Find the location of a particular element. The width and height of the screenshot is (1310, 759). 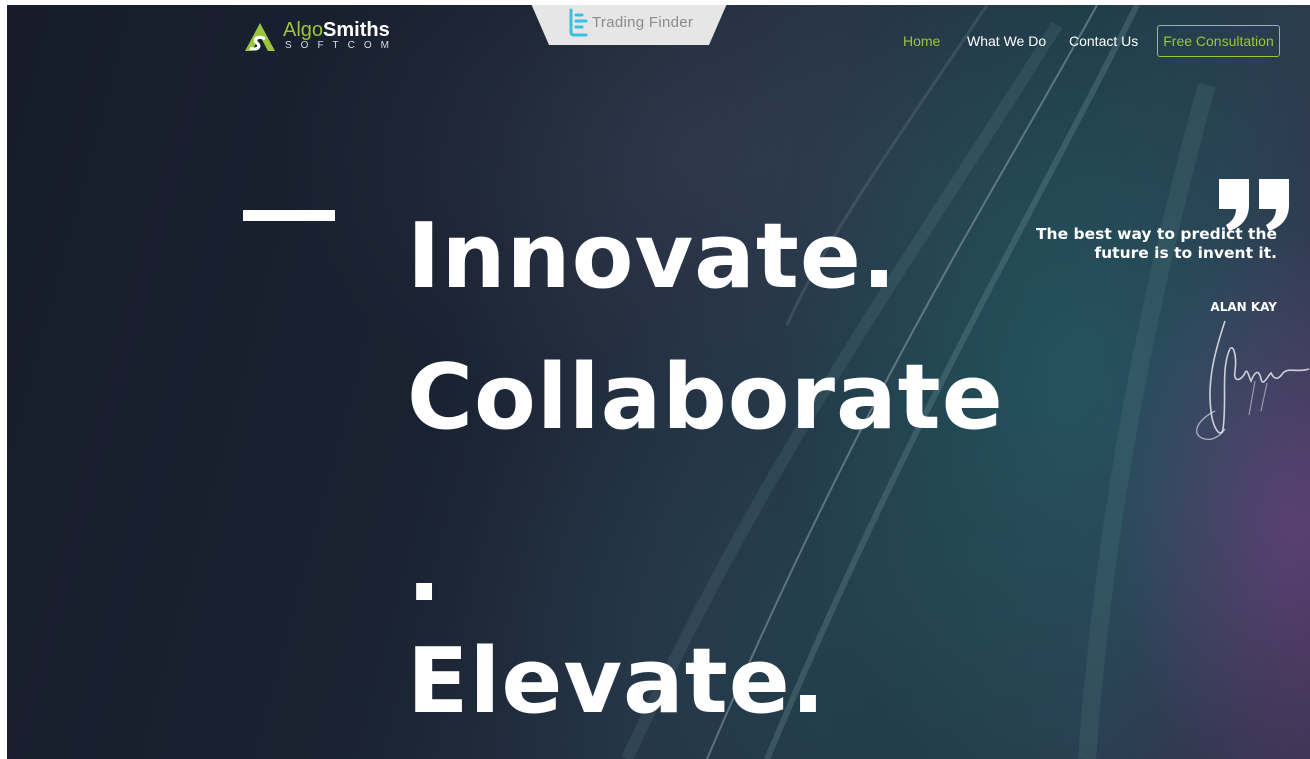

trading-finder-watermark: Trading Finder is located at coordinates (629, 25).